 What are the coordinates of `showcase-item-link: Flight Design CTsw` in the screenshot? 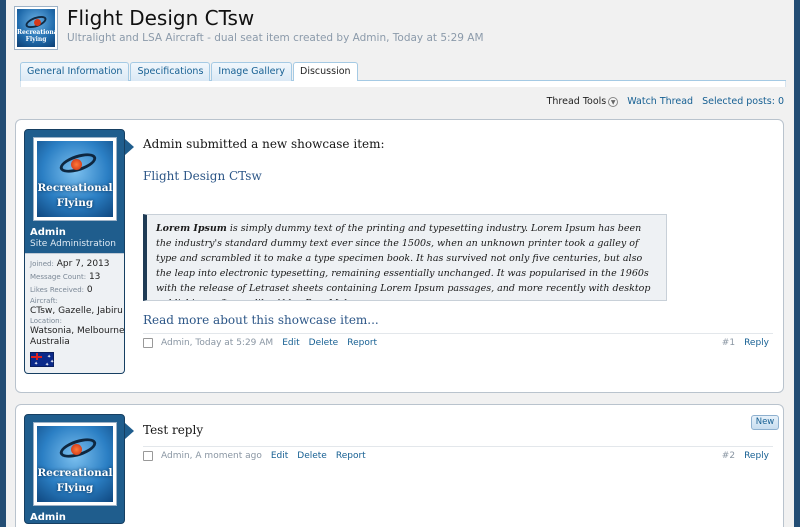 It's located at (202, 176).